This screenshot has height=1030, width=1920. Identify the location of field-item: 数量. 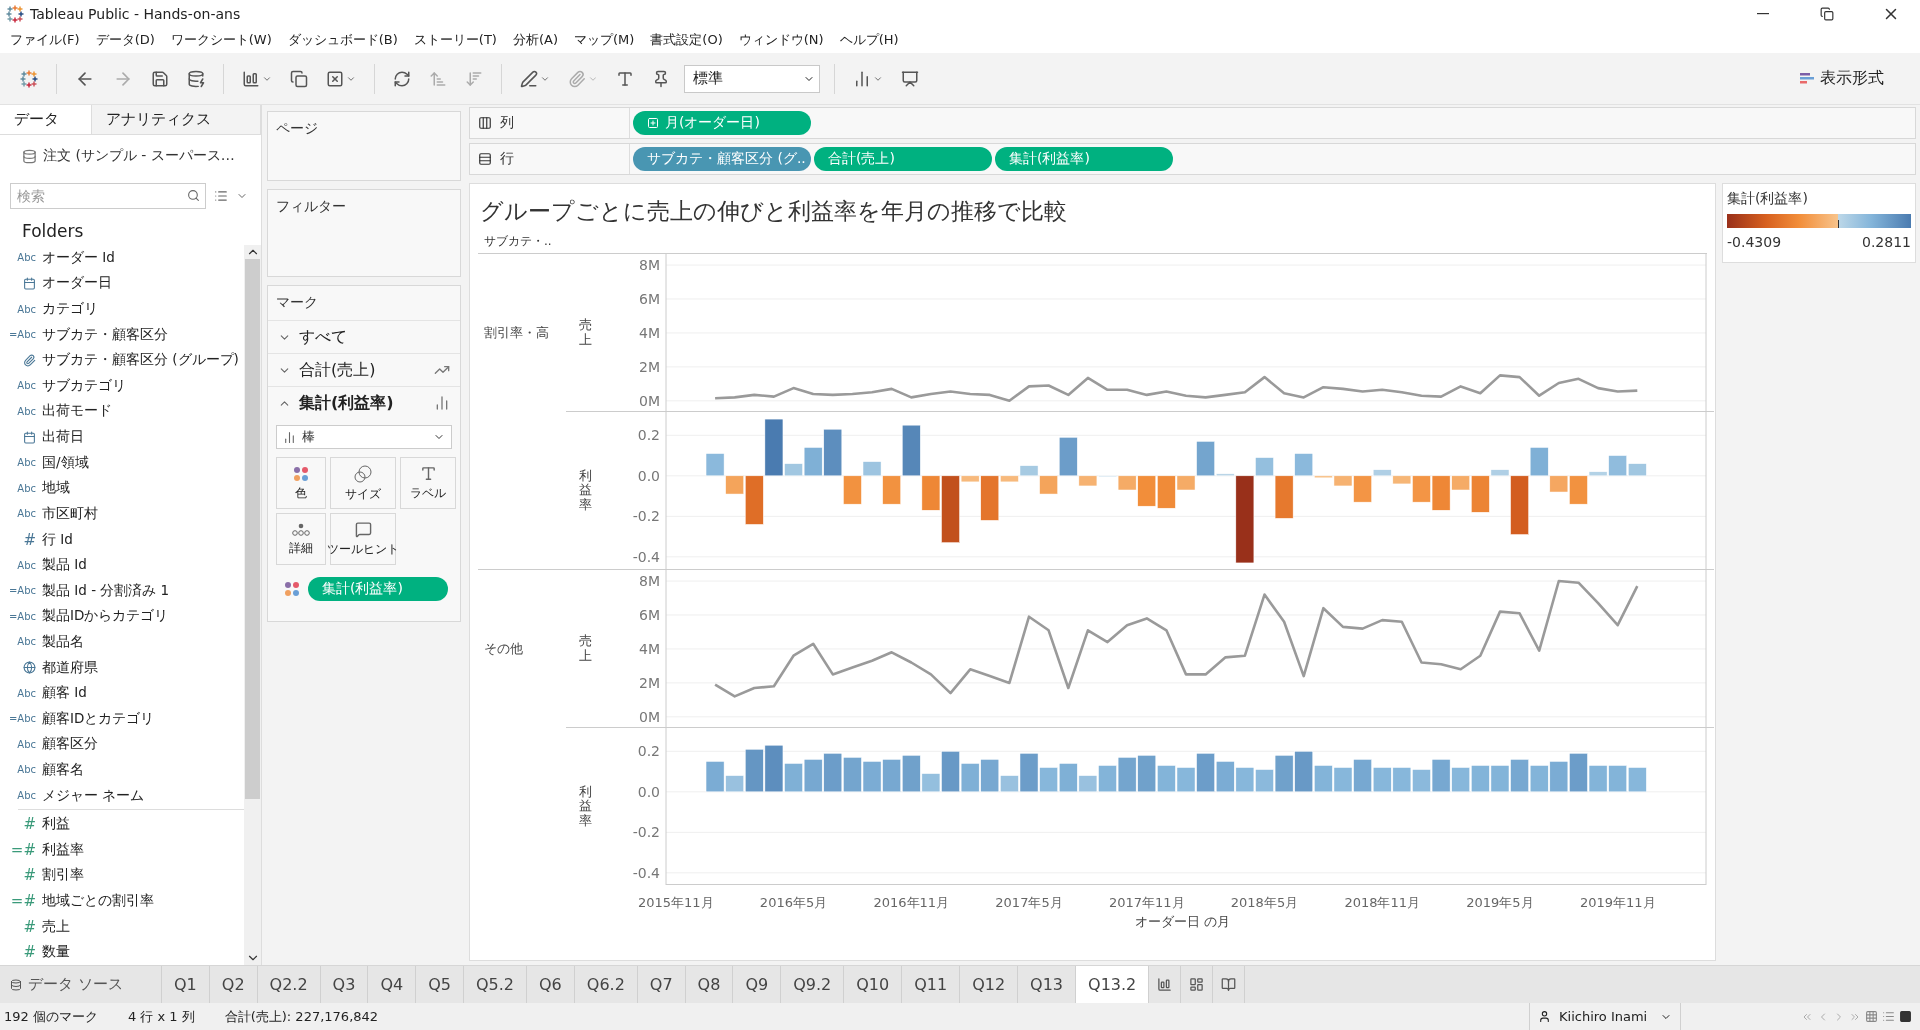
(56, 952).